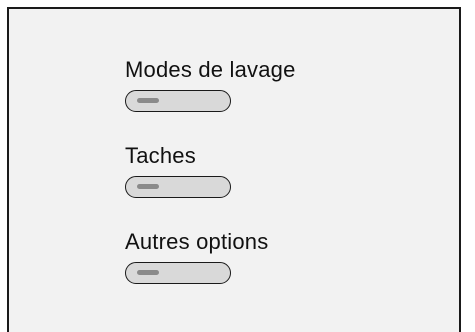 This screenshot has width=475, height=332. I want to click on menu-item-label: Autres options, so click(197, 241).